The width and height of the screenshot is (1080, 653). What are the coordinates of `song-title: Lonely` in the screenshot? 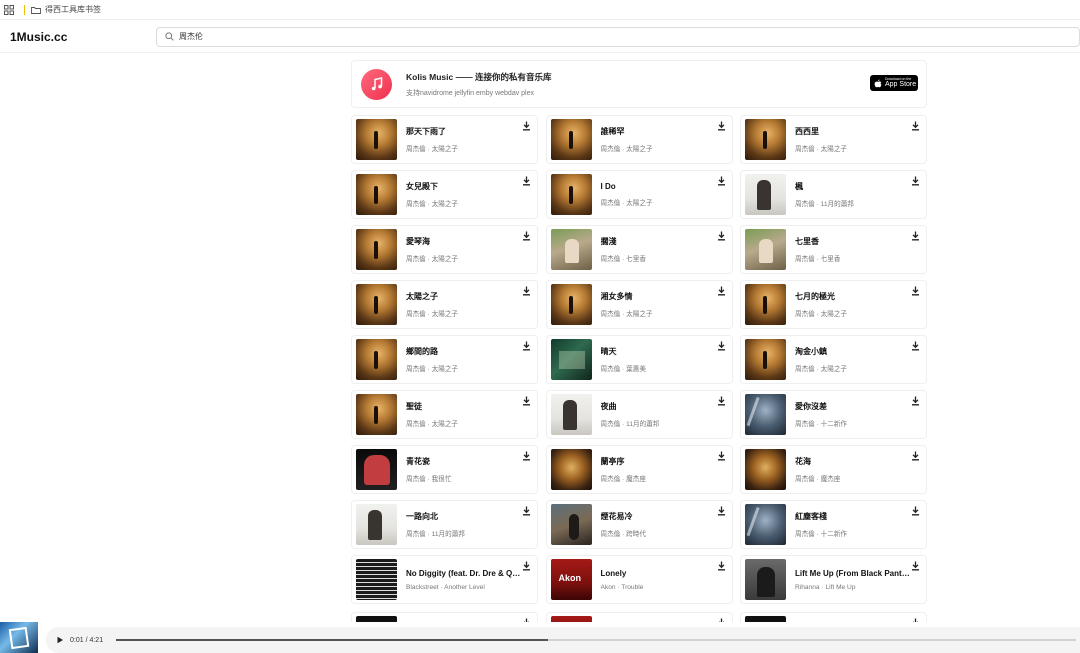 It's located at (613, 573).